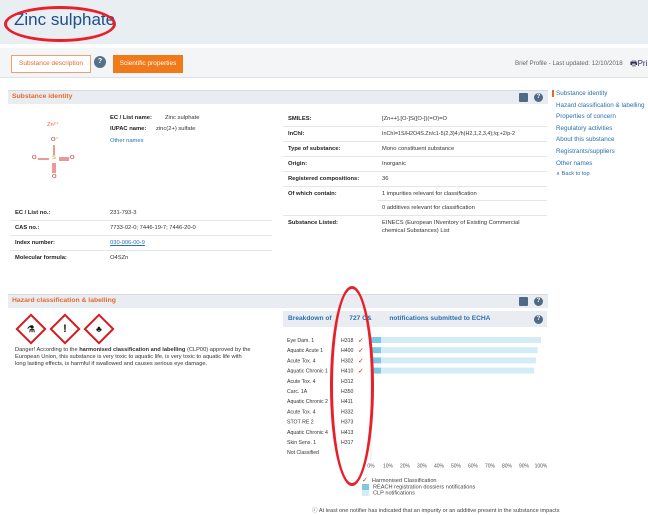  What do you see at coordinates (51, 64) in the screenshot?
I see `tab-substance-description: Substance description` at bounding box center [51, 64].